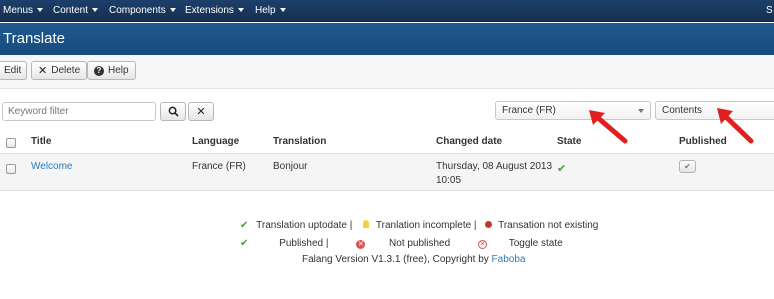 The height and width of the screenshot is (299, 774). What do you see at coordinates (11, 143) in the screenshot?
I see `select-all-checkbox` at bounding box center [11, 143].